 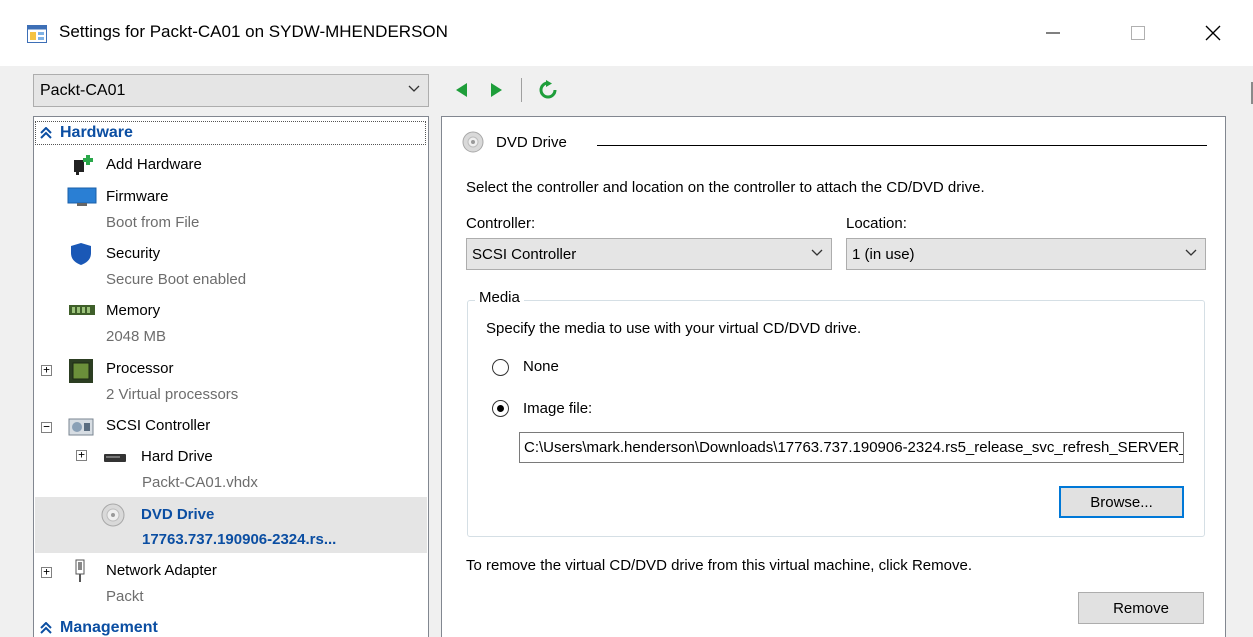 I want to click on network-adapter-icon, so click(x=80, y=570).